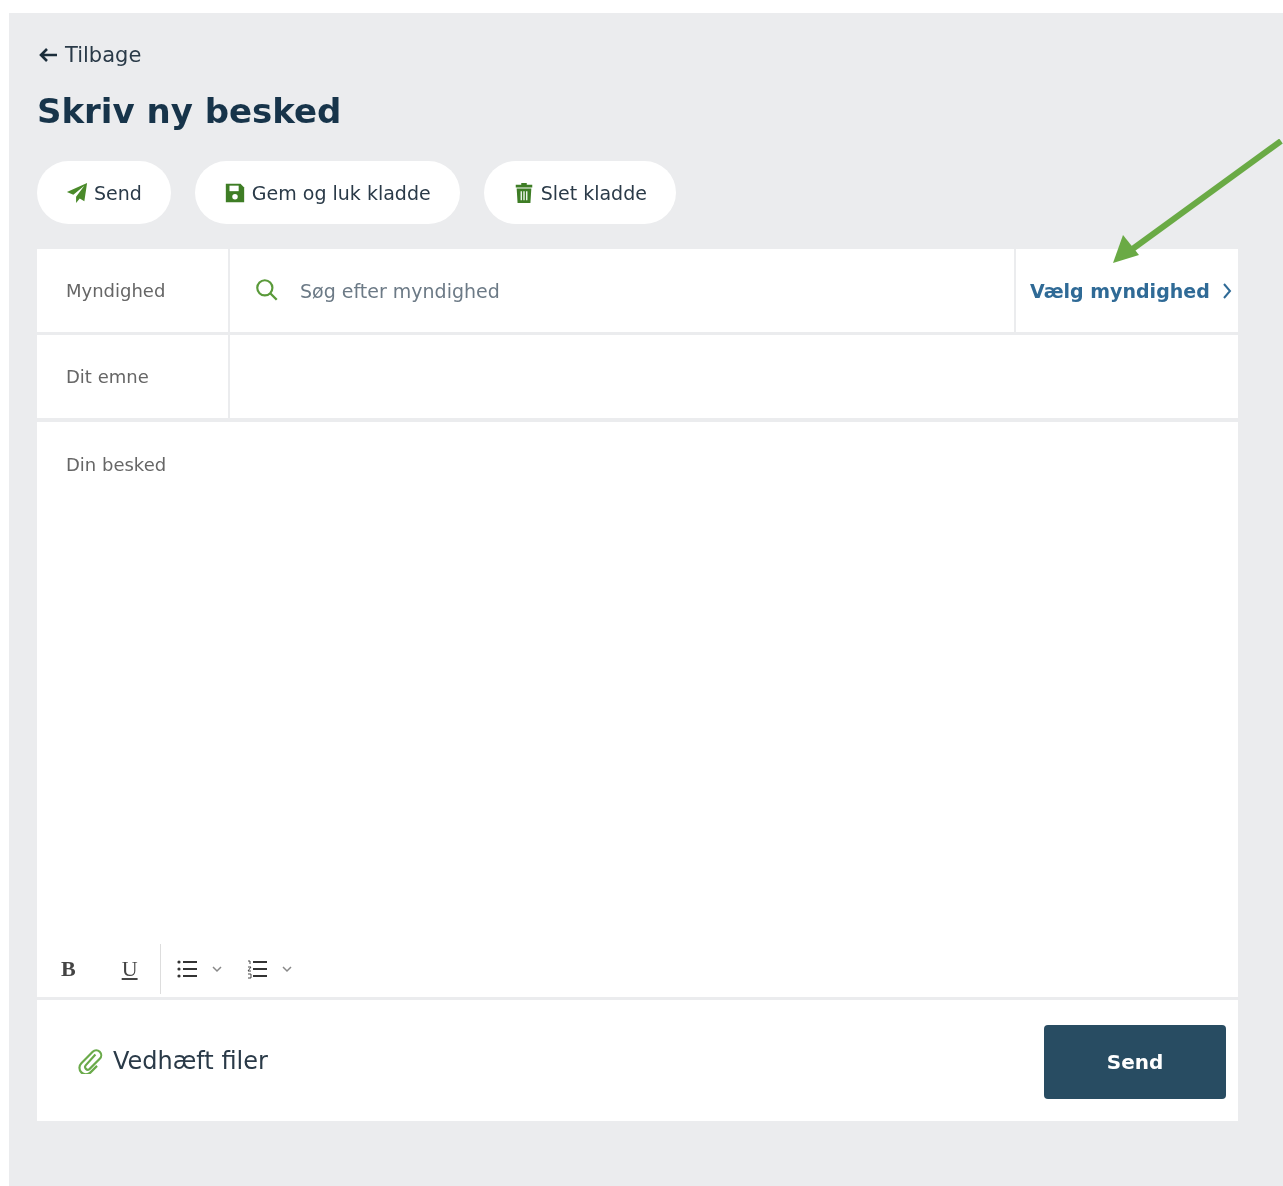 This screenshot has width=1283, height=1186. Describe the element at coordinates (1127, 290) in the screenshot. I see `select-authority-link: Vælg myndighed` at that location.